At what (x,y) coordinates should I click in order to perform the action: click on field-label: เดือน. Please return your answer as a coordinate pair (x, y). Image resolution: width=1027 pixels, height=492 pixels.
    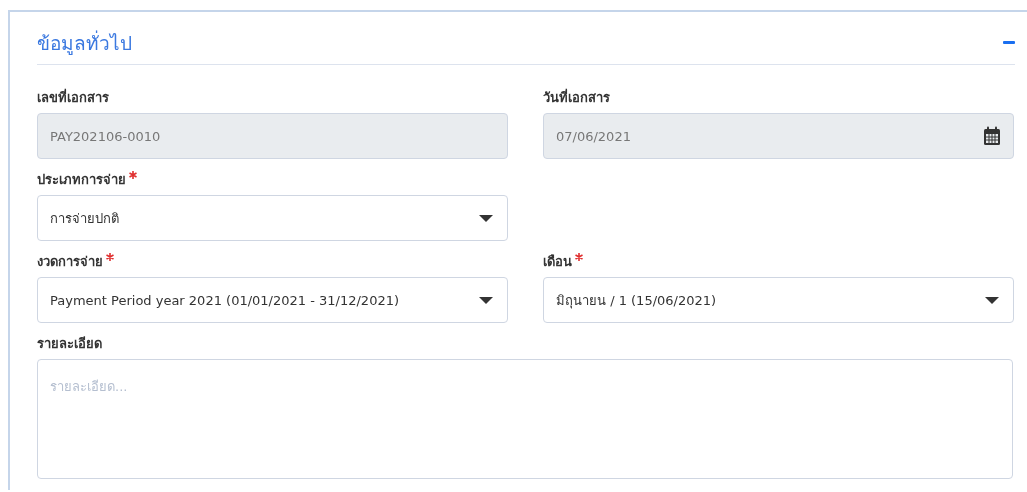
    Looking at the image, I should click on (557, 262).